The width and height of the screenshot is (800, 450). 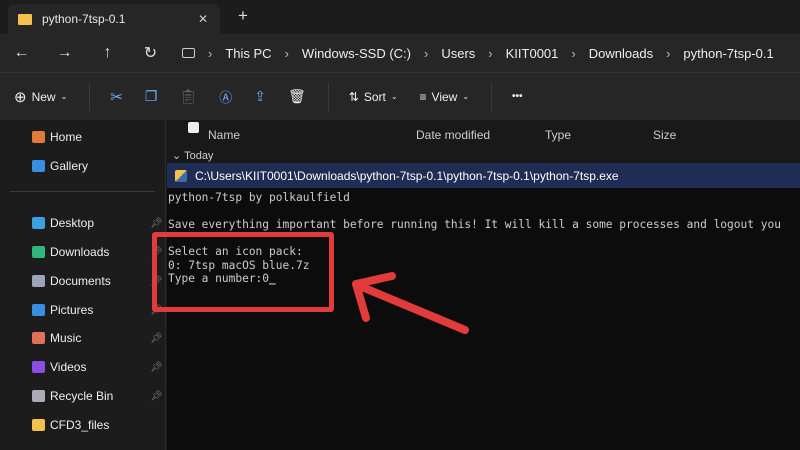 I want to click on python-exe-icon, so click(x=181, y=175).